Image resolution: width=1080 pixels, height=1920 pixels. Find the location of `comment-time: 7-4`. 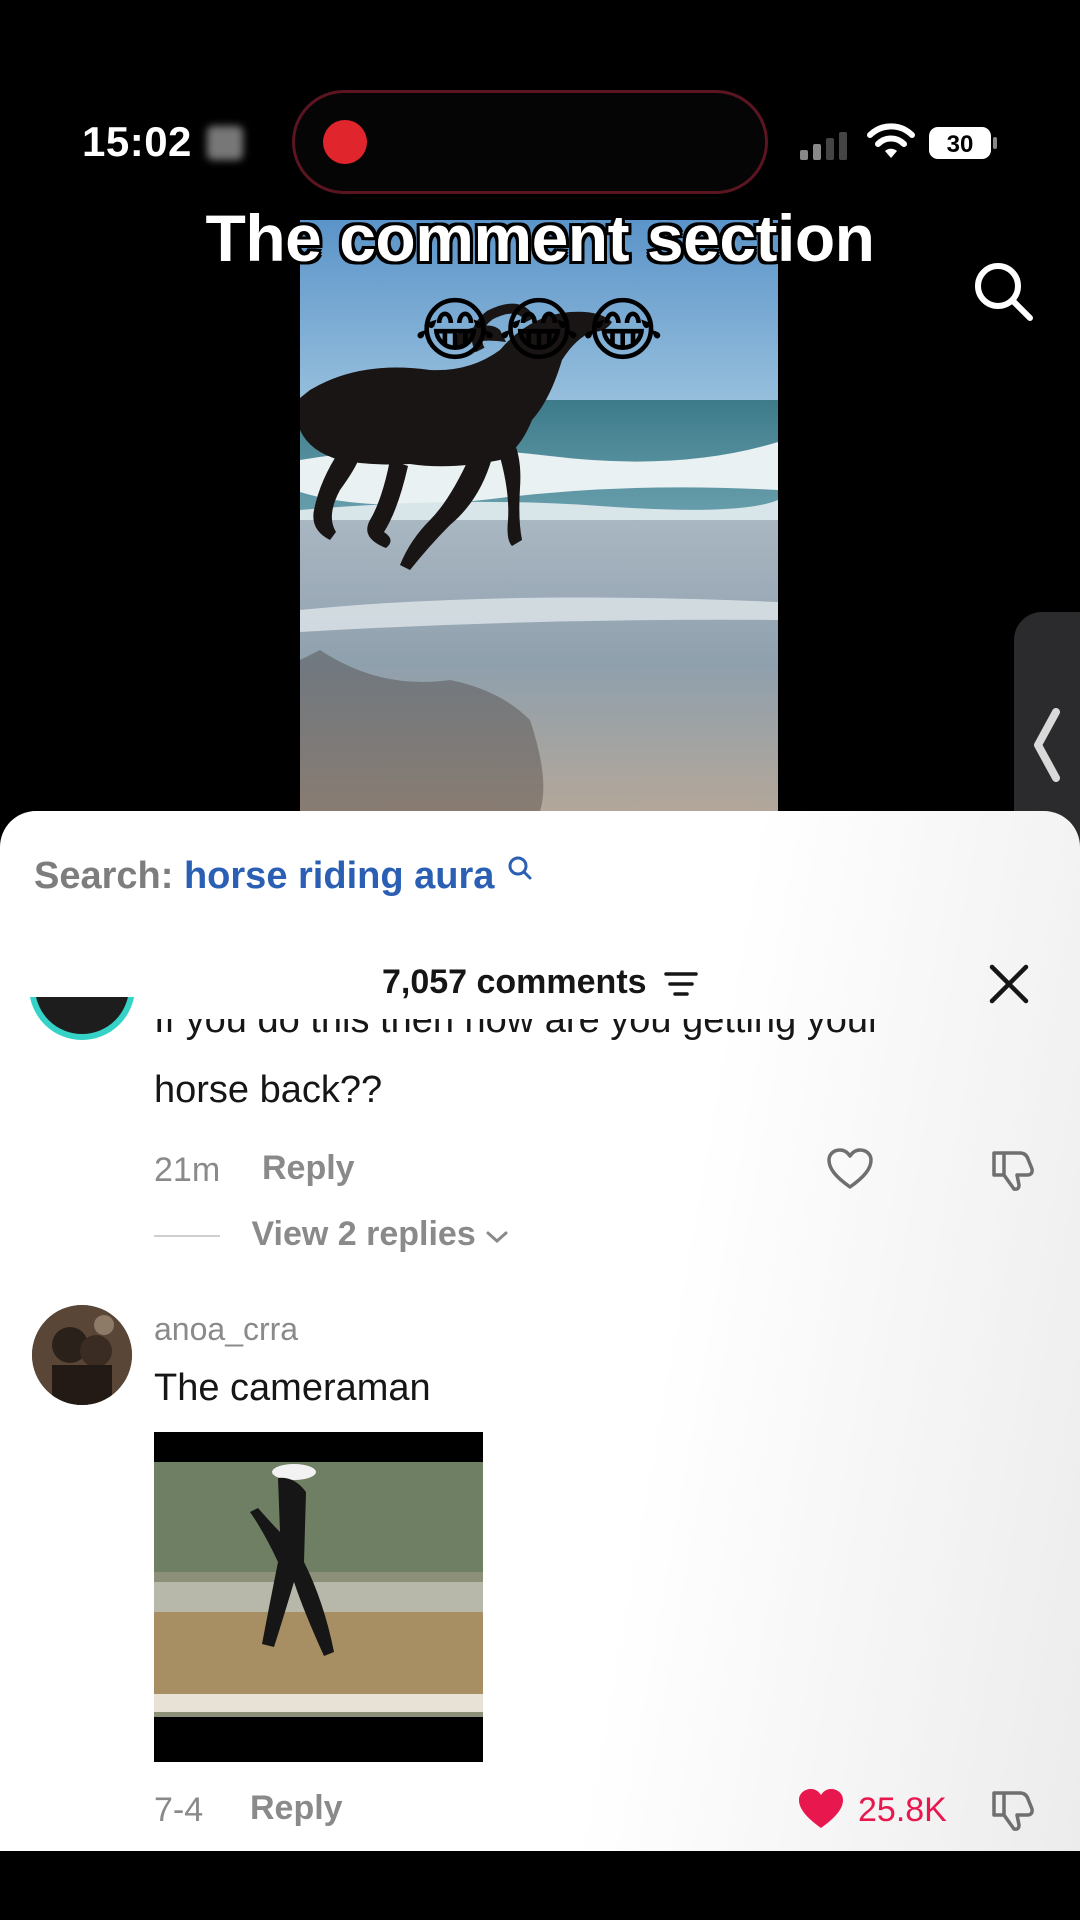

comment-time: 7-4 is located at coordinates (179, 1810).